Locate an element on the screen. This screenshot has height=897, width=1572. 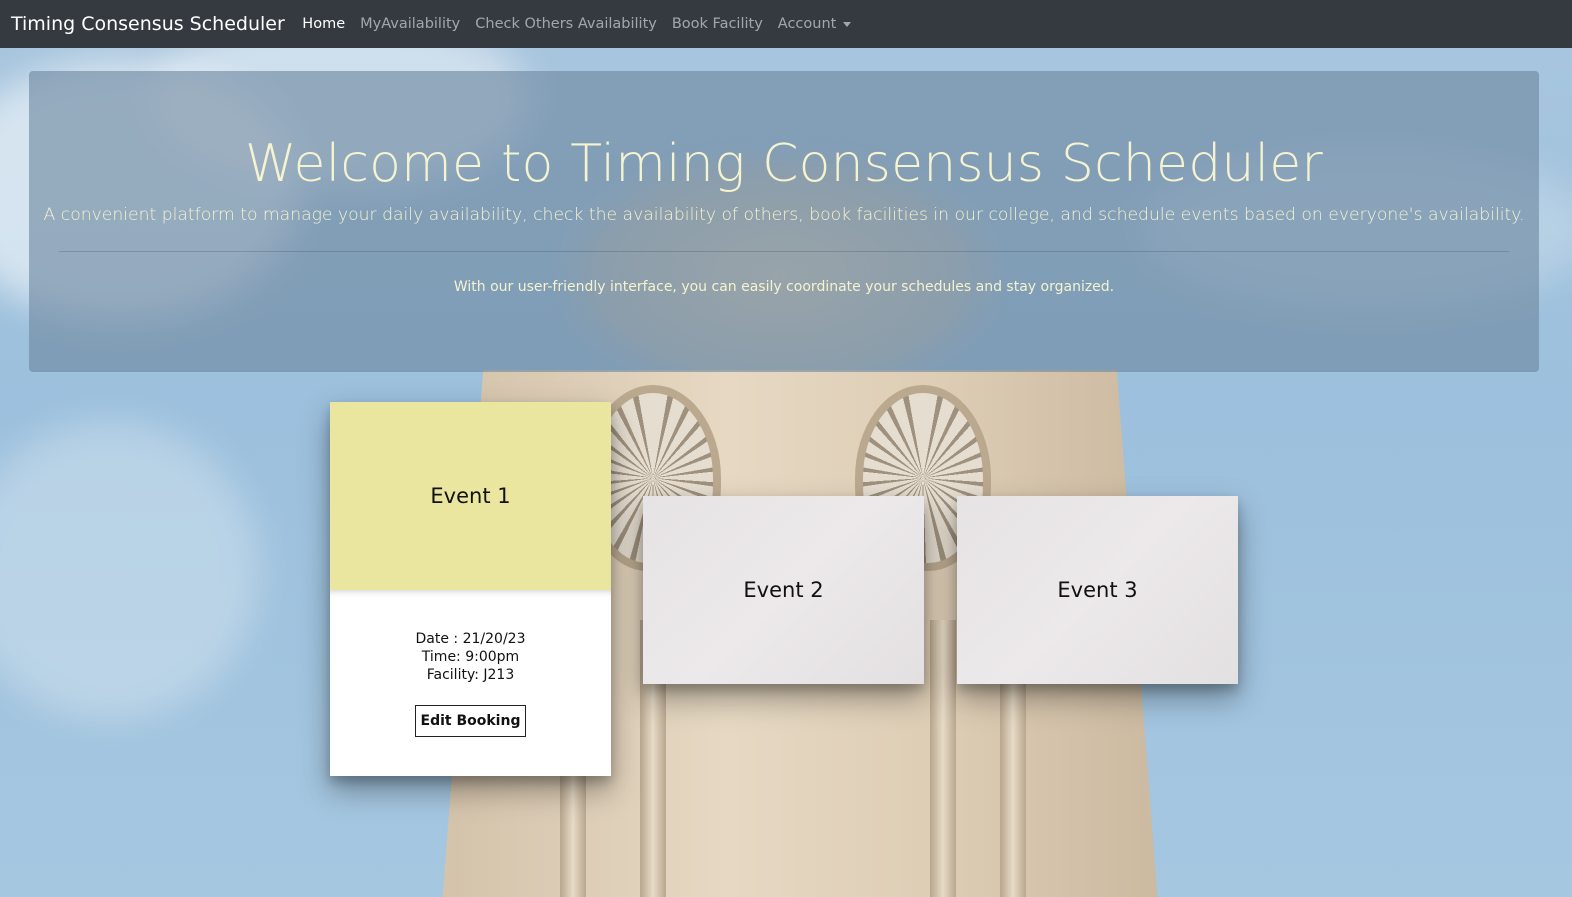
nav-dropdown-account: Account is located at coordinates (814, 24).